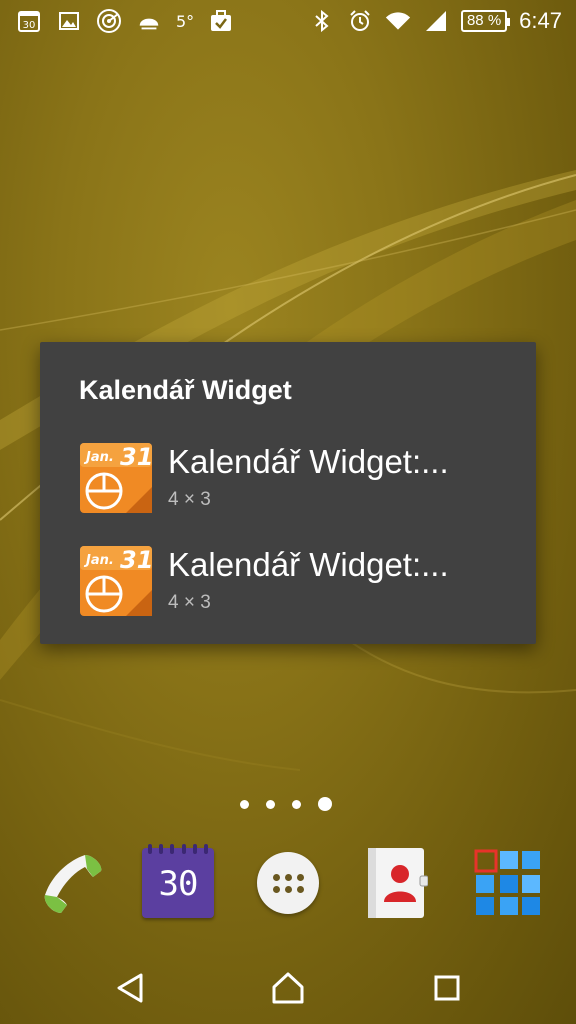 This screenshot has width=576, height=1024. I want to click on calendar-30-icon: 30, so click(29, 21).